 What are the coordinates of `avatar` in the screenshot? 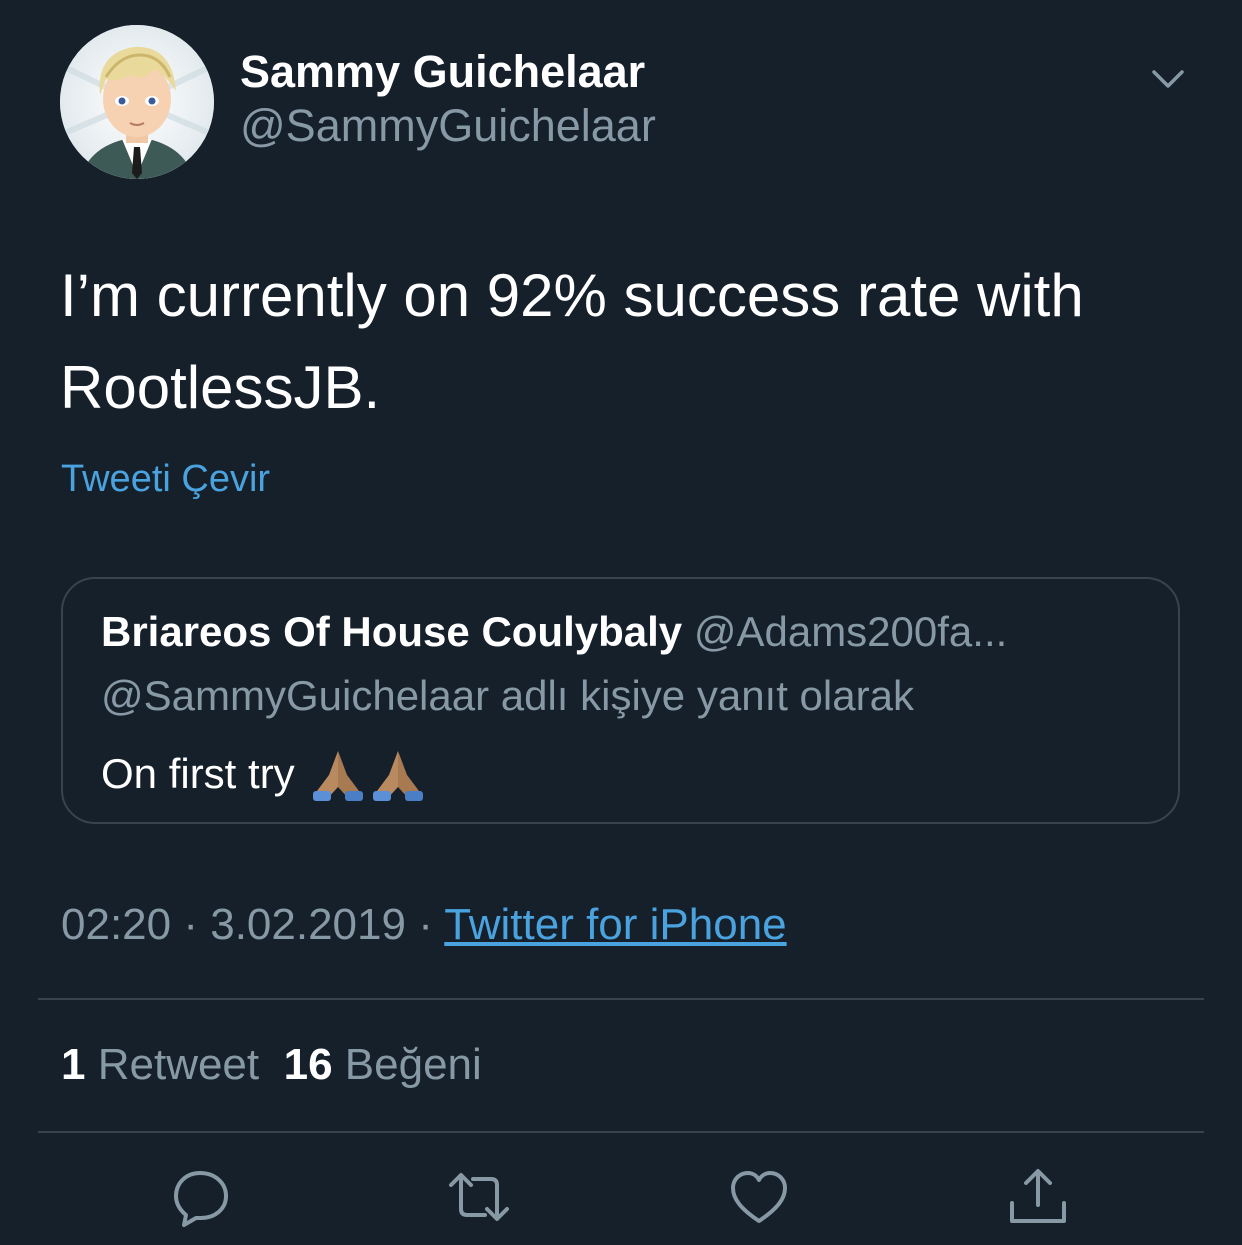 It's located at (137, 102).